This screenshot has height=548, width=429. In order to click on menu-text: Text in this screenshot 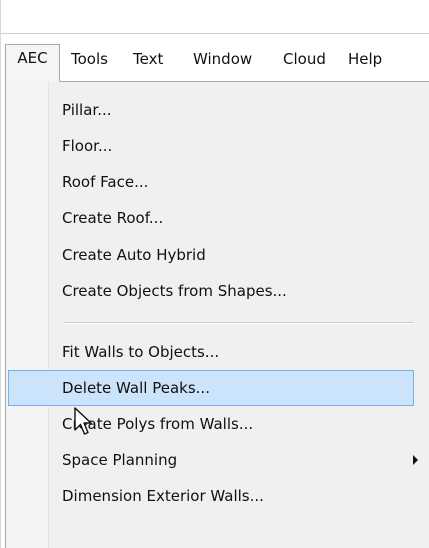, I will do `click(148, 64)`.